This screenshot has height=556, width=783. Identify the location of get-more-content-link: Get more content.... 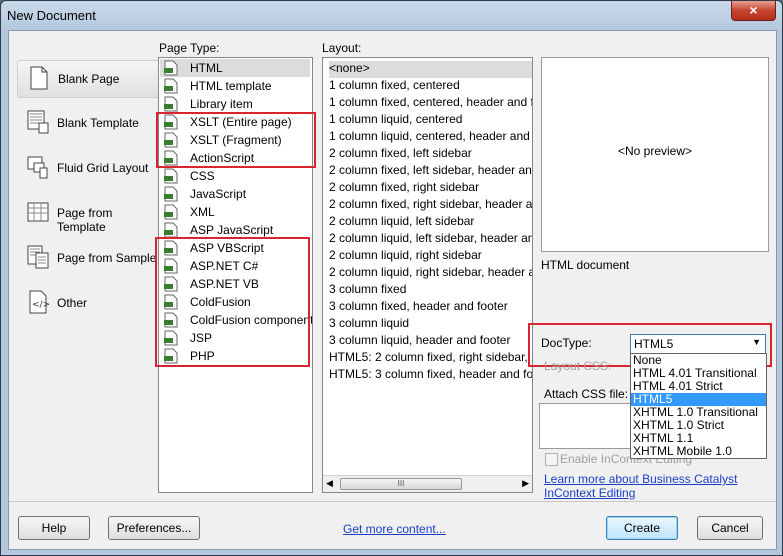
(394, 529).